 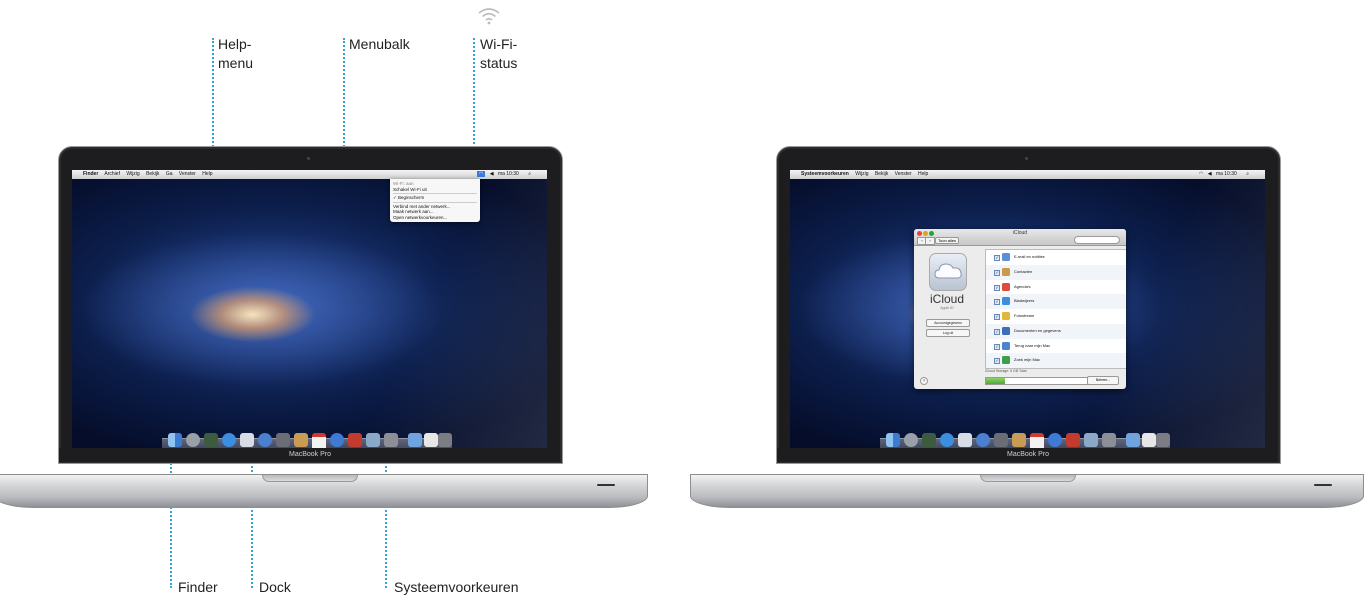 I want to click on photo-stream-icon, so click(x=1006, y=316).